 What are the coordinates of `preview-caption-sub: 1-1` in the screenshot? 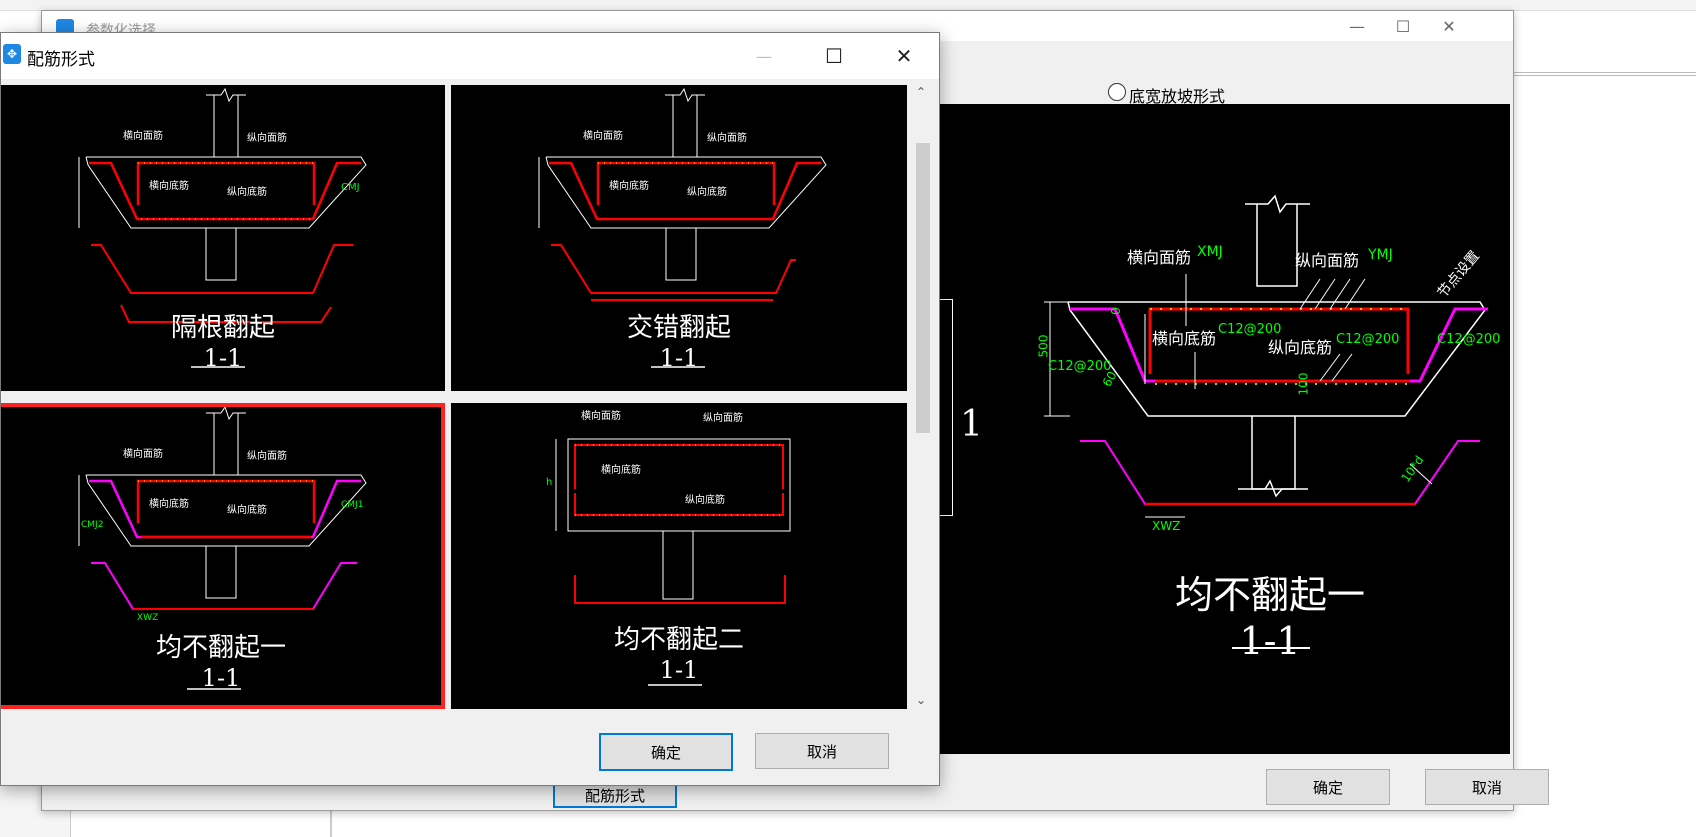 It's located at (1270, 641).